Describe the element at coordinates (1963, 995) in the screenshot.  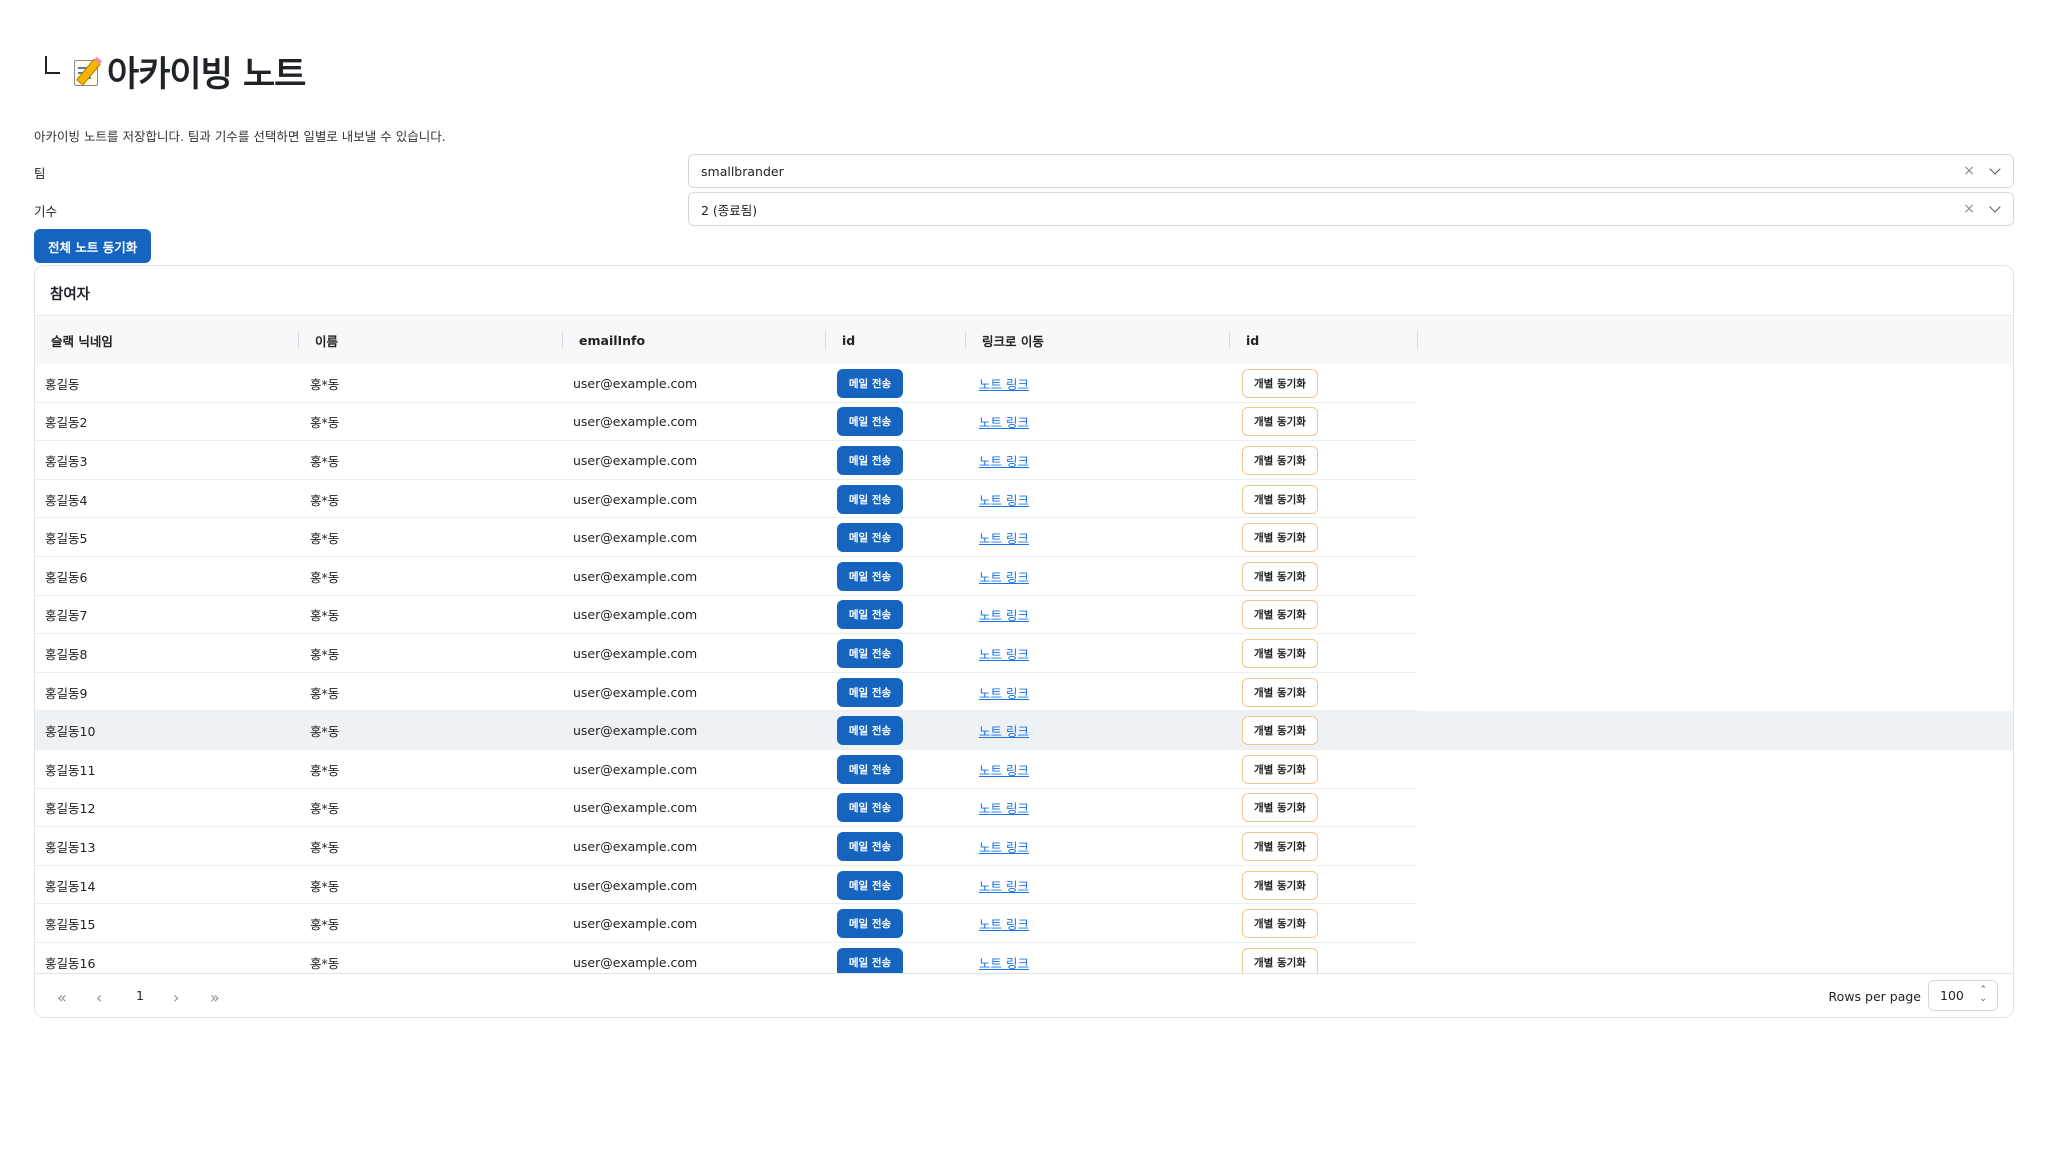
I see `rows-per-page-select: 100 ⌃ ⌄` at that location.